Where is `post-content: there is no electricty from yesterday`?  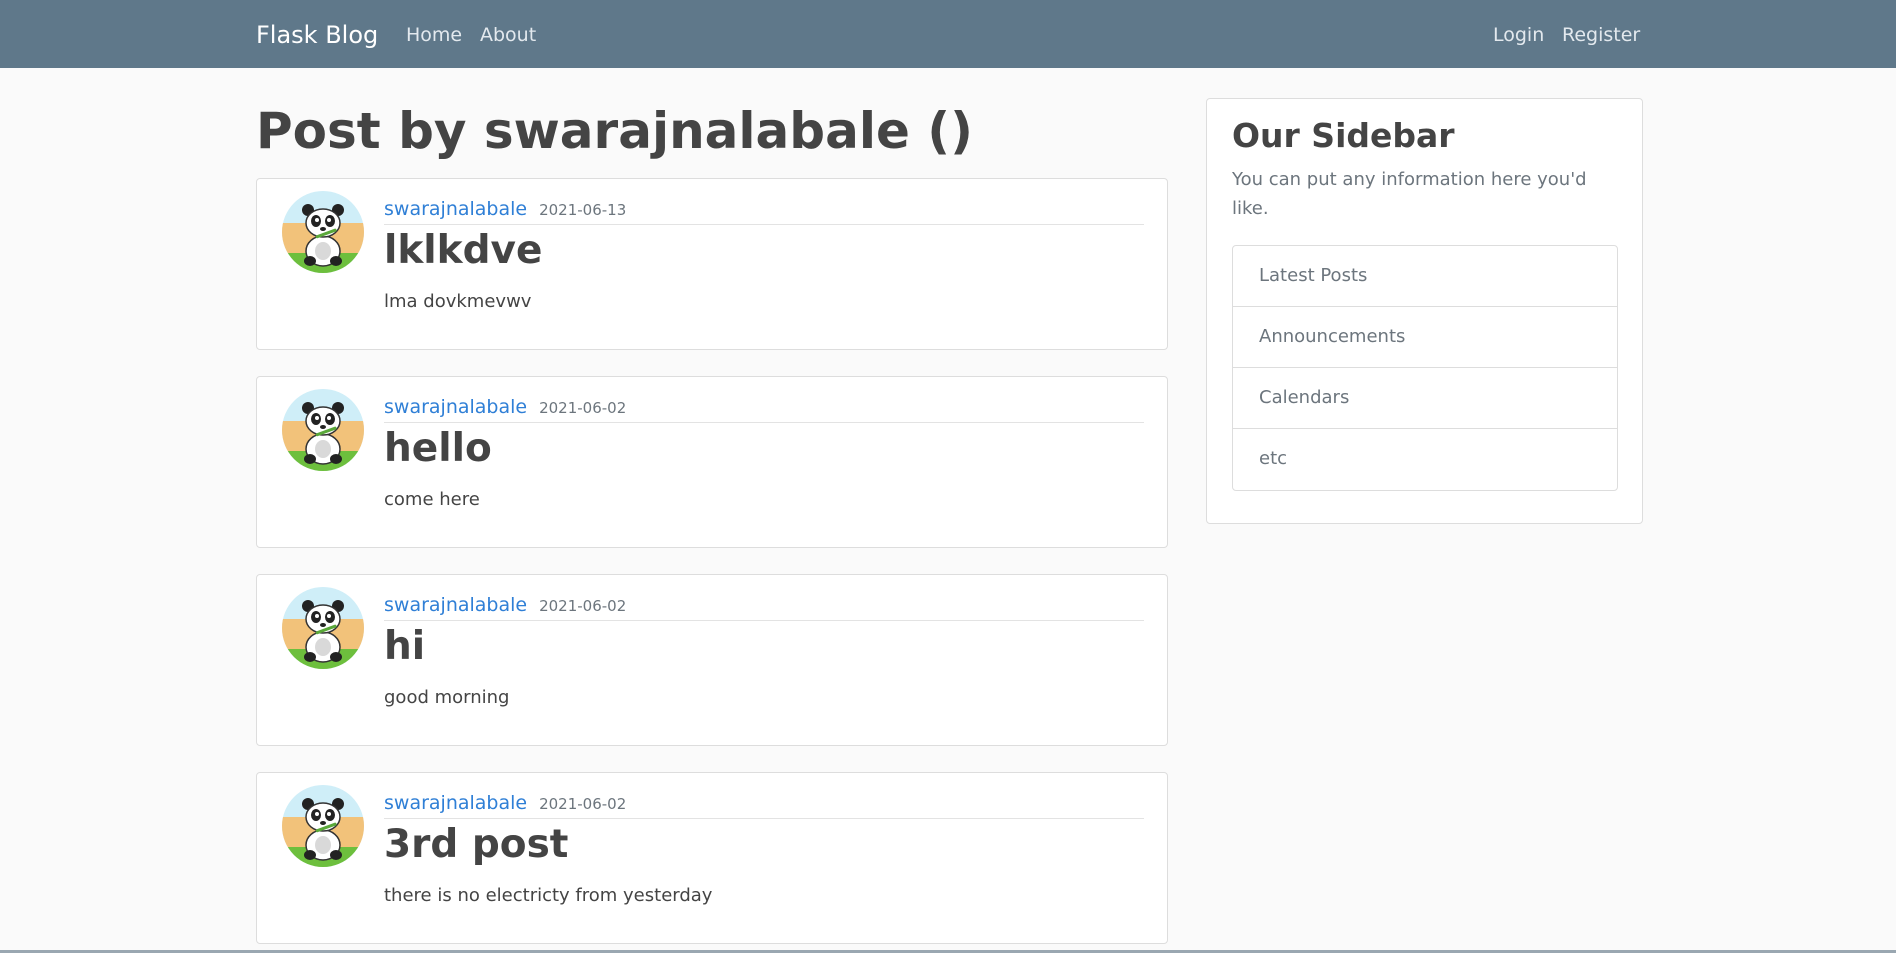 post-content: there is no electricty from yesterday is located at coordinates (548, 895).